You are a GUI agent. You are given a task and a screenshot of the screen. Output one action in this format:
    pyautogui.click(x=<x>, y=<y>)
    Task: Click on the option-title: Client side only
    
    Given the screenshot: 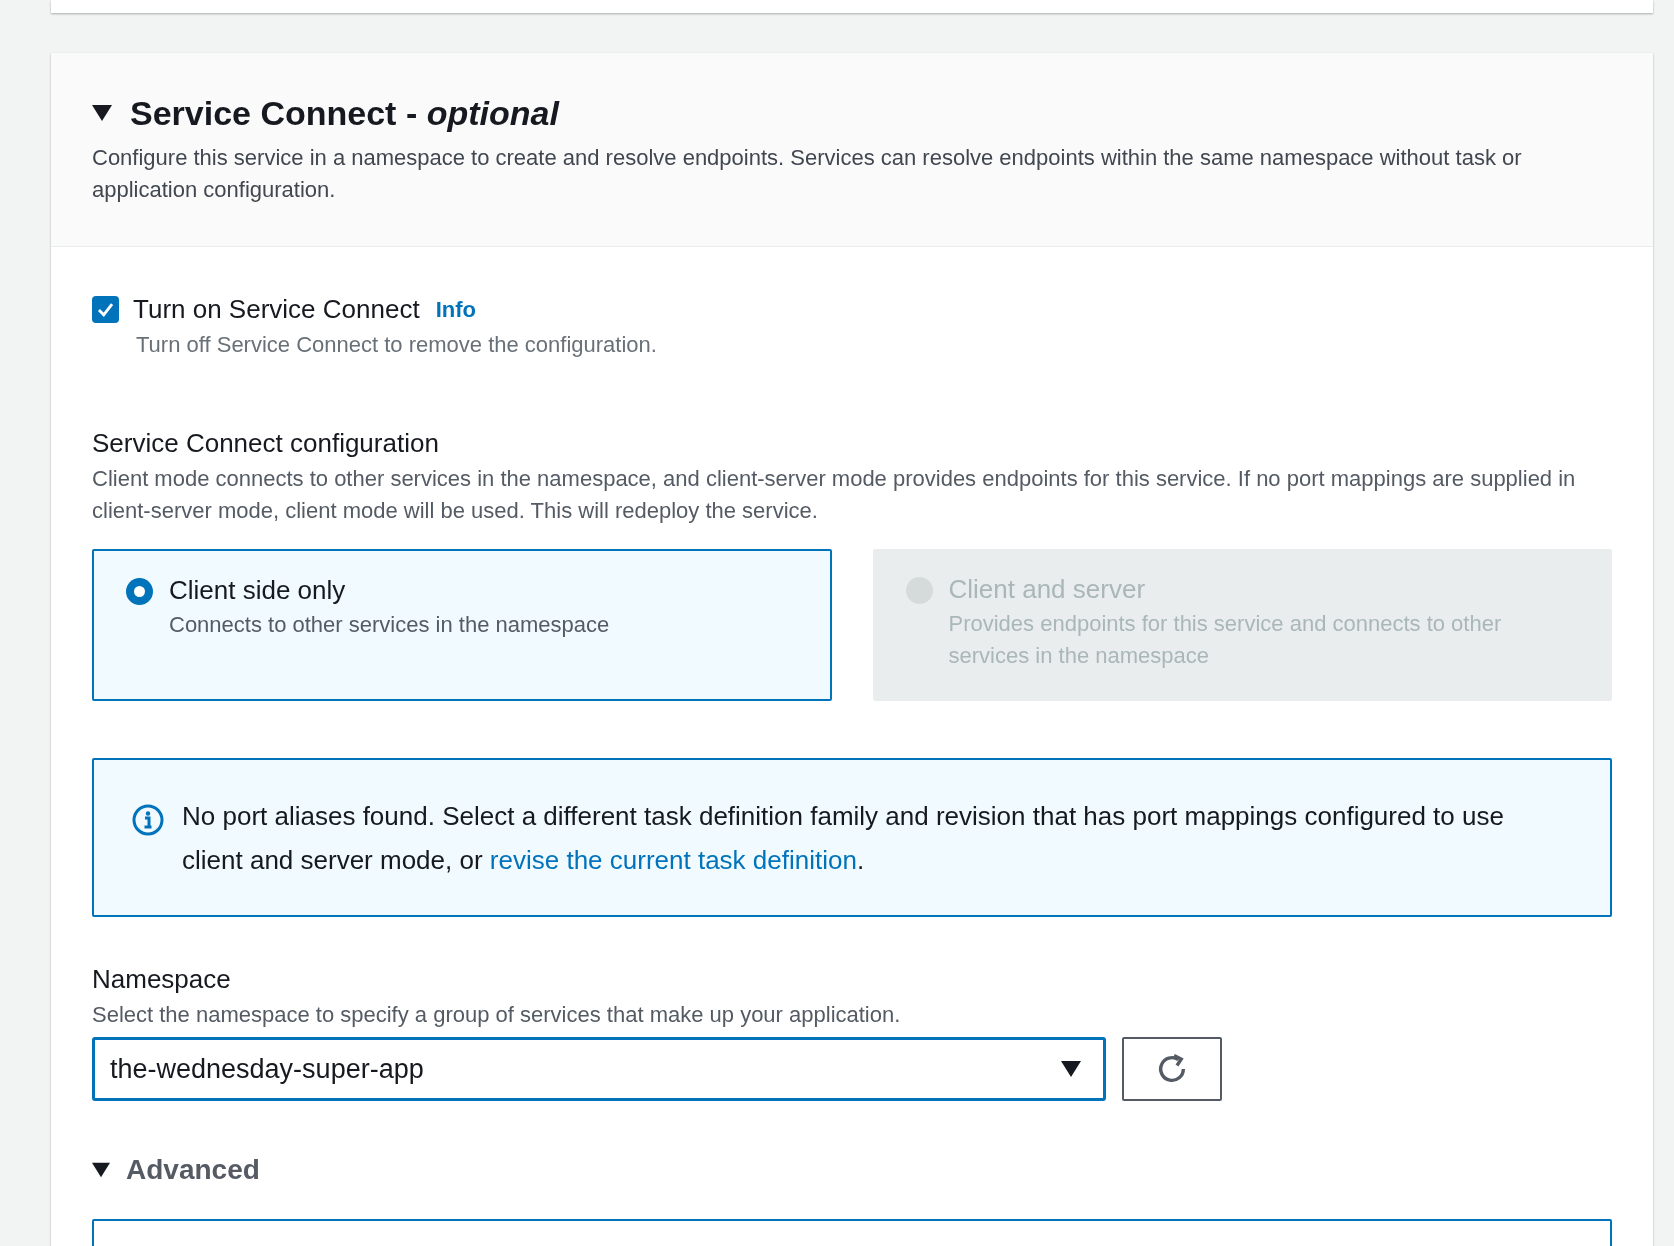 What is the action you would take?
    pyautogui.click(x=258, y=590)
    